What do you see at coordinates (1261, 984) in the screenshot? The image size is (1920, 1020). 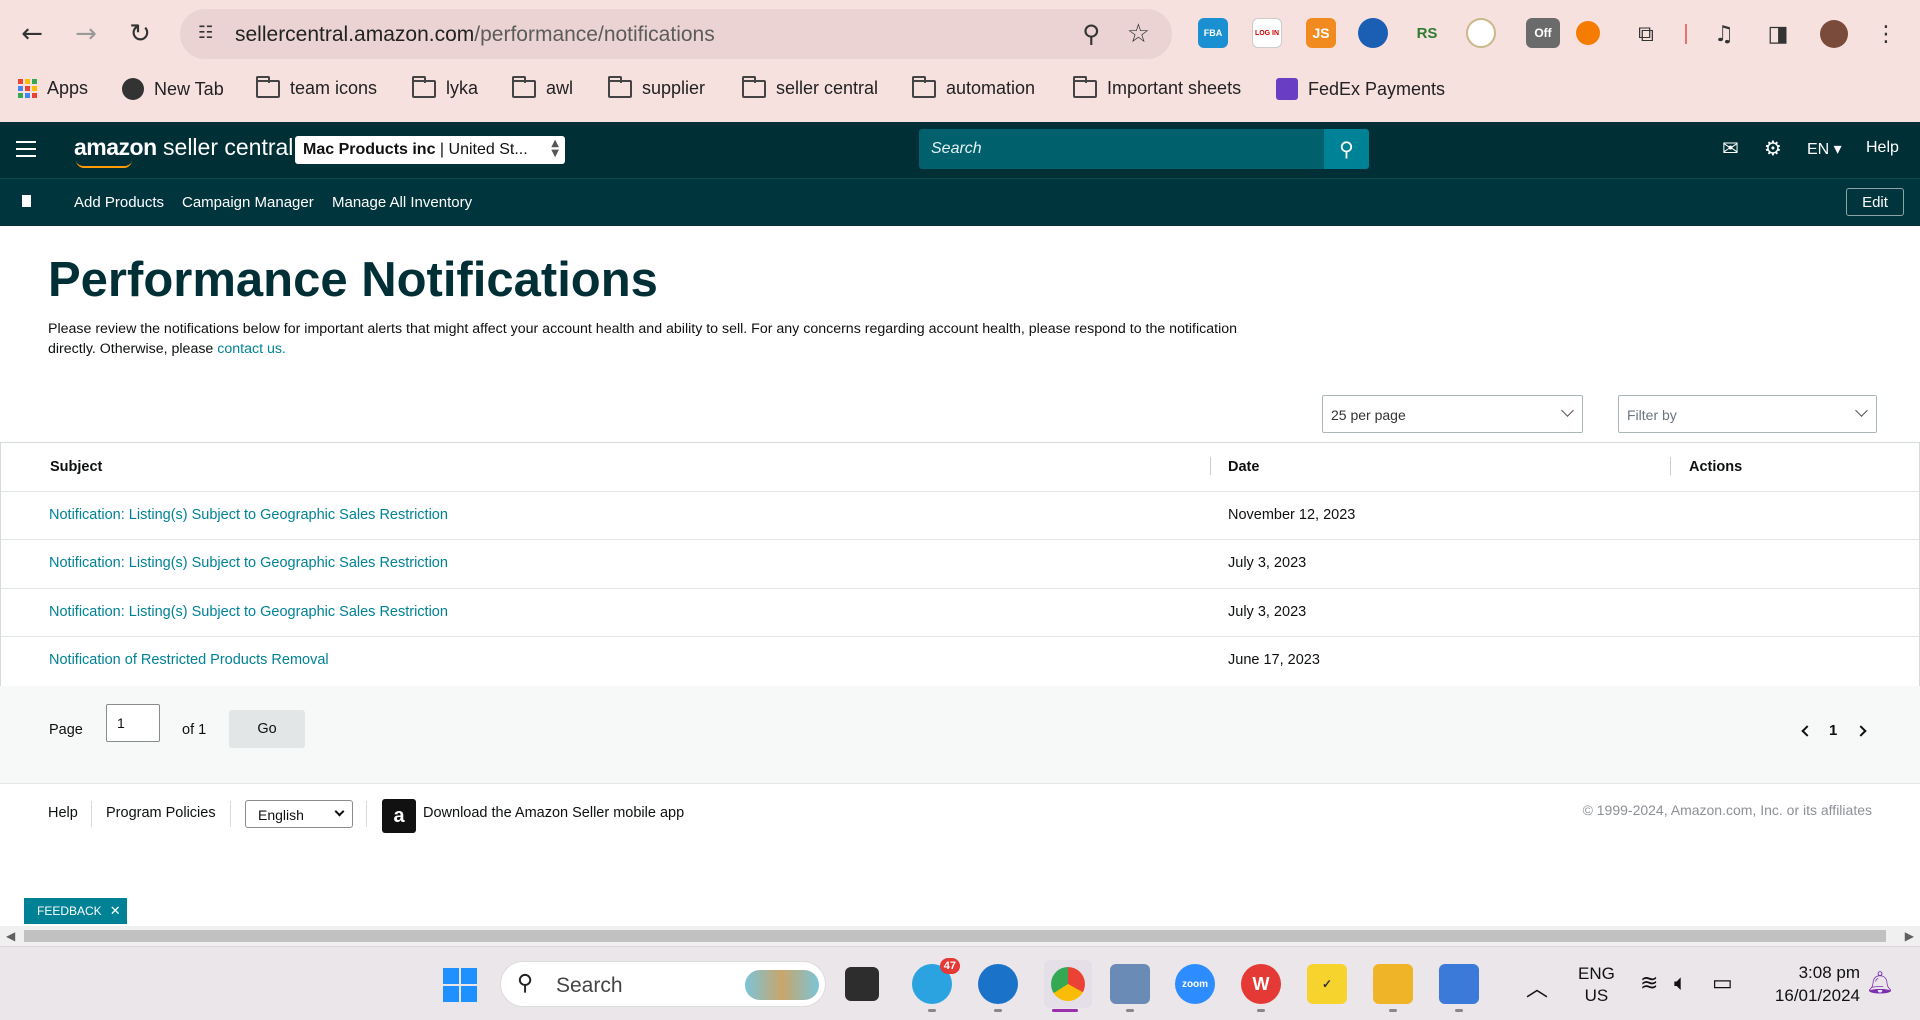 I see `wps-office-icon: W` at bounding box center [1261, 984].